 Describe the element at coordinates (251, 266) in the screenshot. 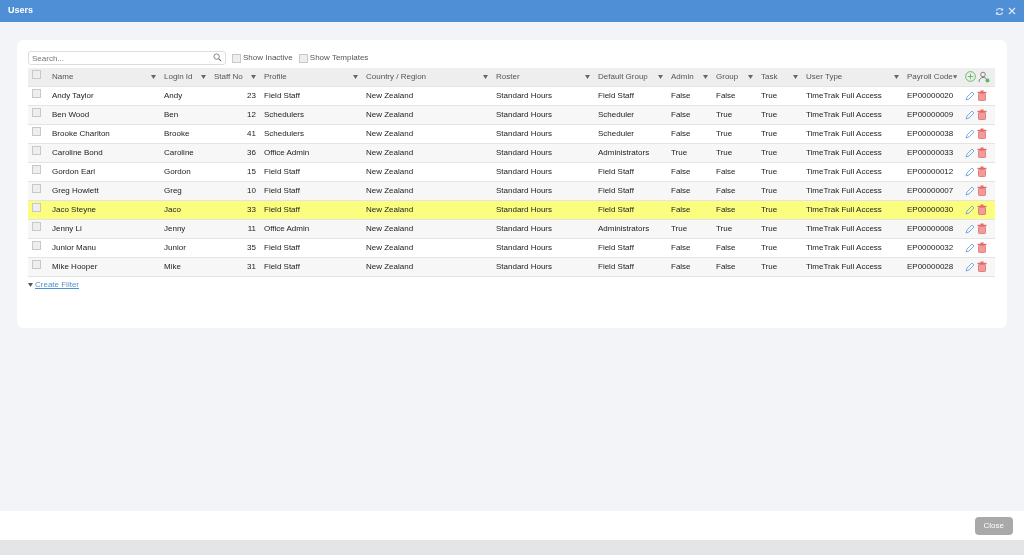

I see `table-cell: 31` at that location.